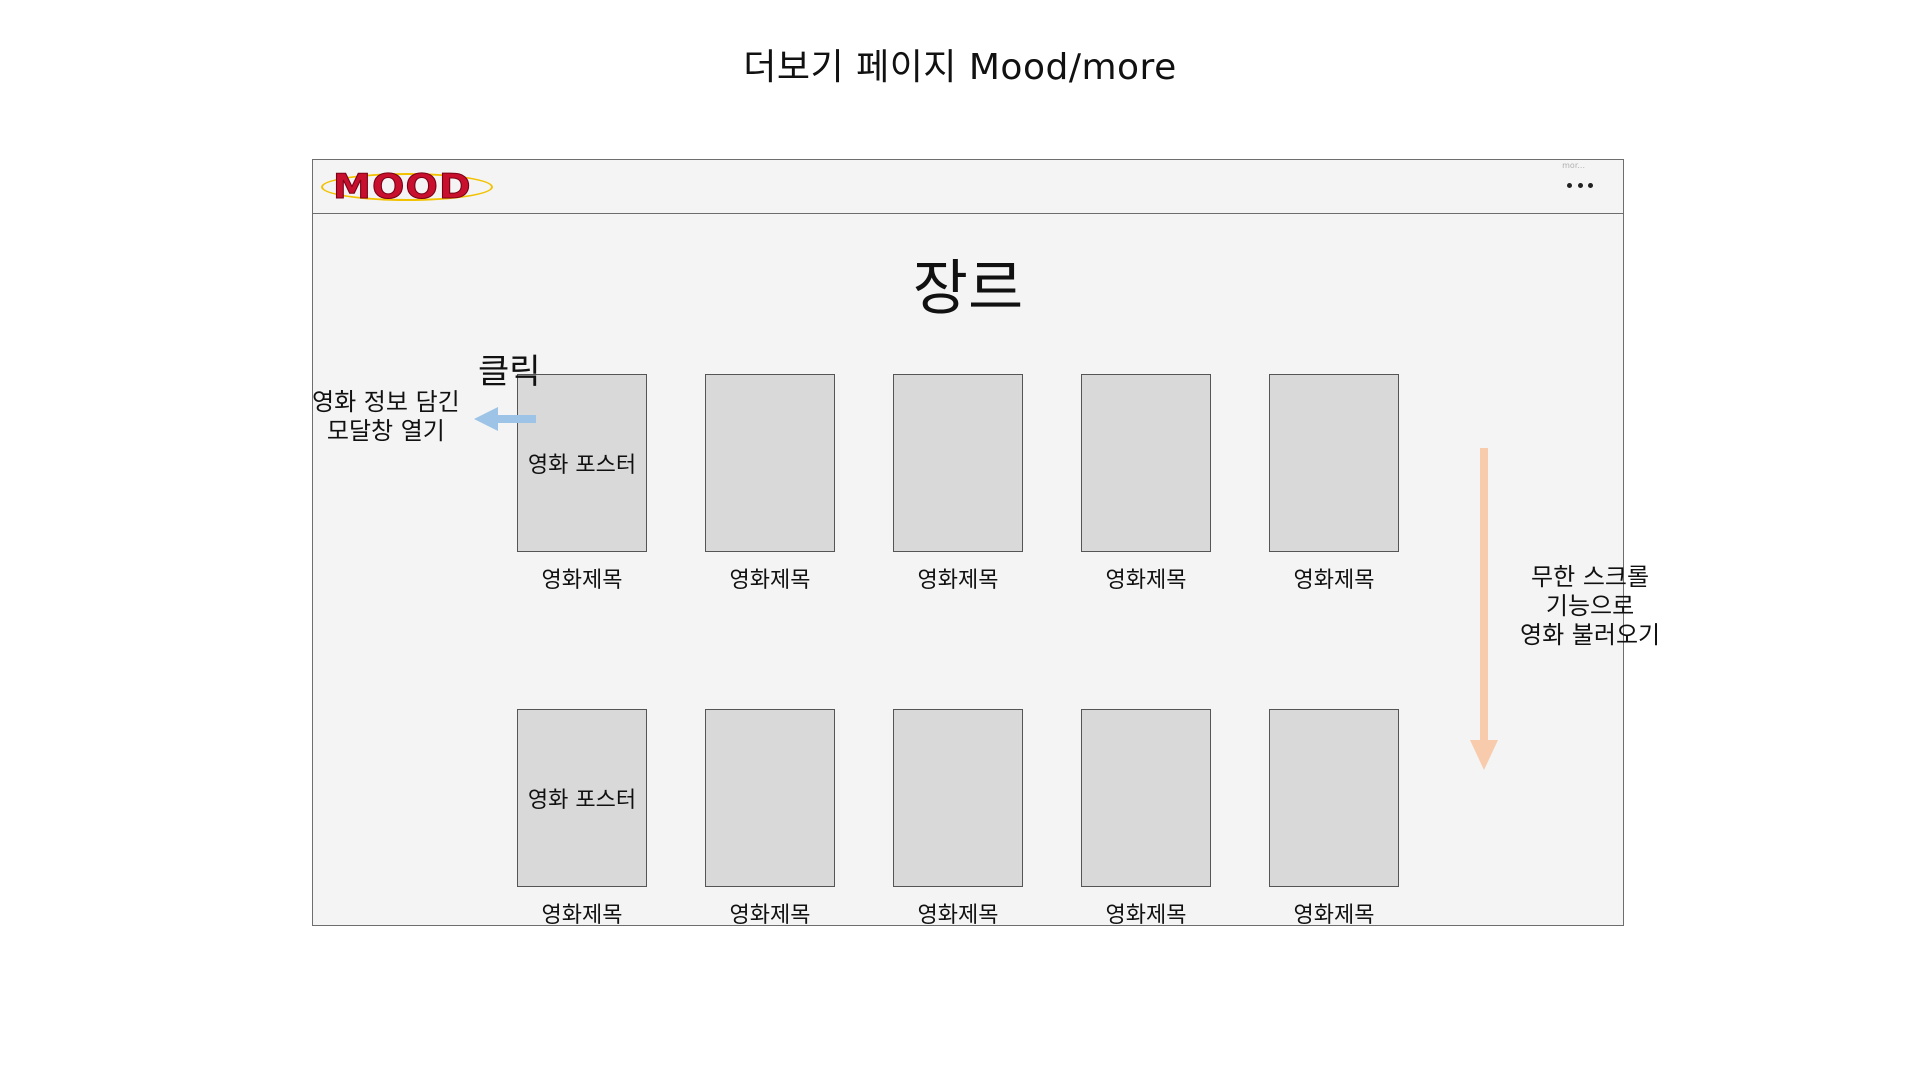 The image size is (1920, 1080). Describe the element at coordinates (960, 67) in the screenshot. I see `page-title: 더보기 페이지 Mood/more` at that location.